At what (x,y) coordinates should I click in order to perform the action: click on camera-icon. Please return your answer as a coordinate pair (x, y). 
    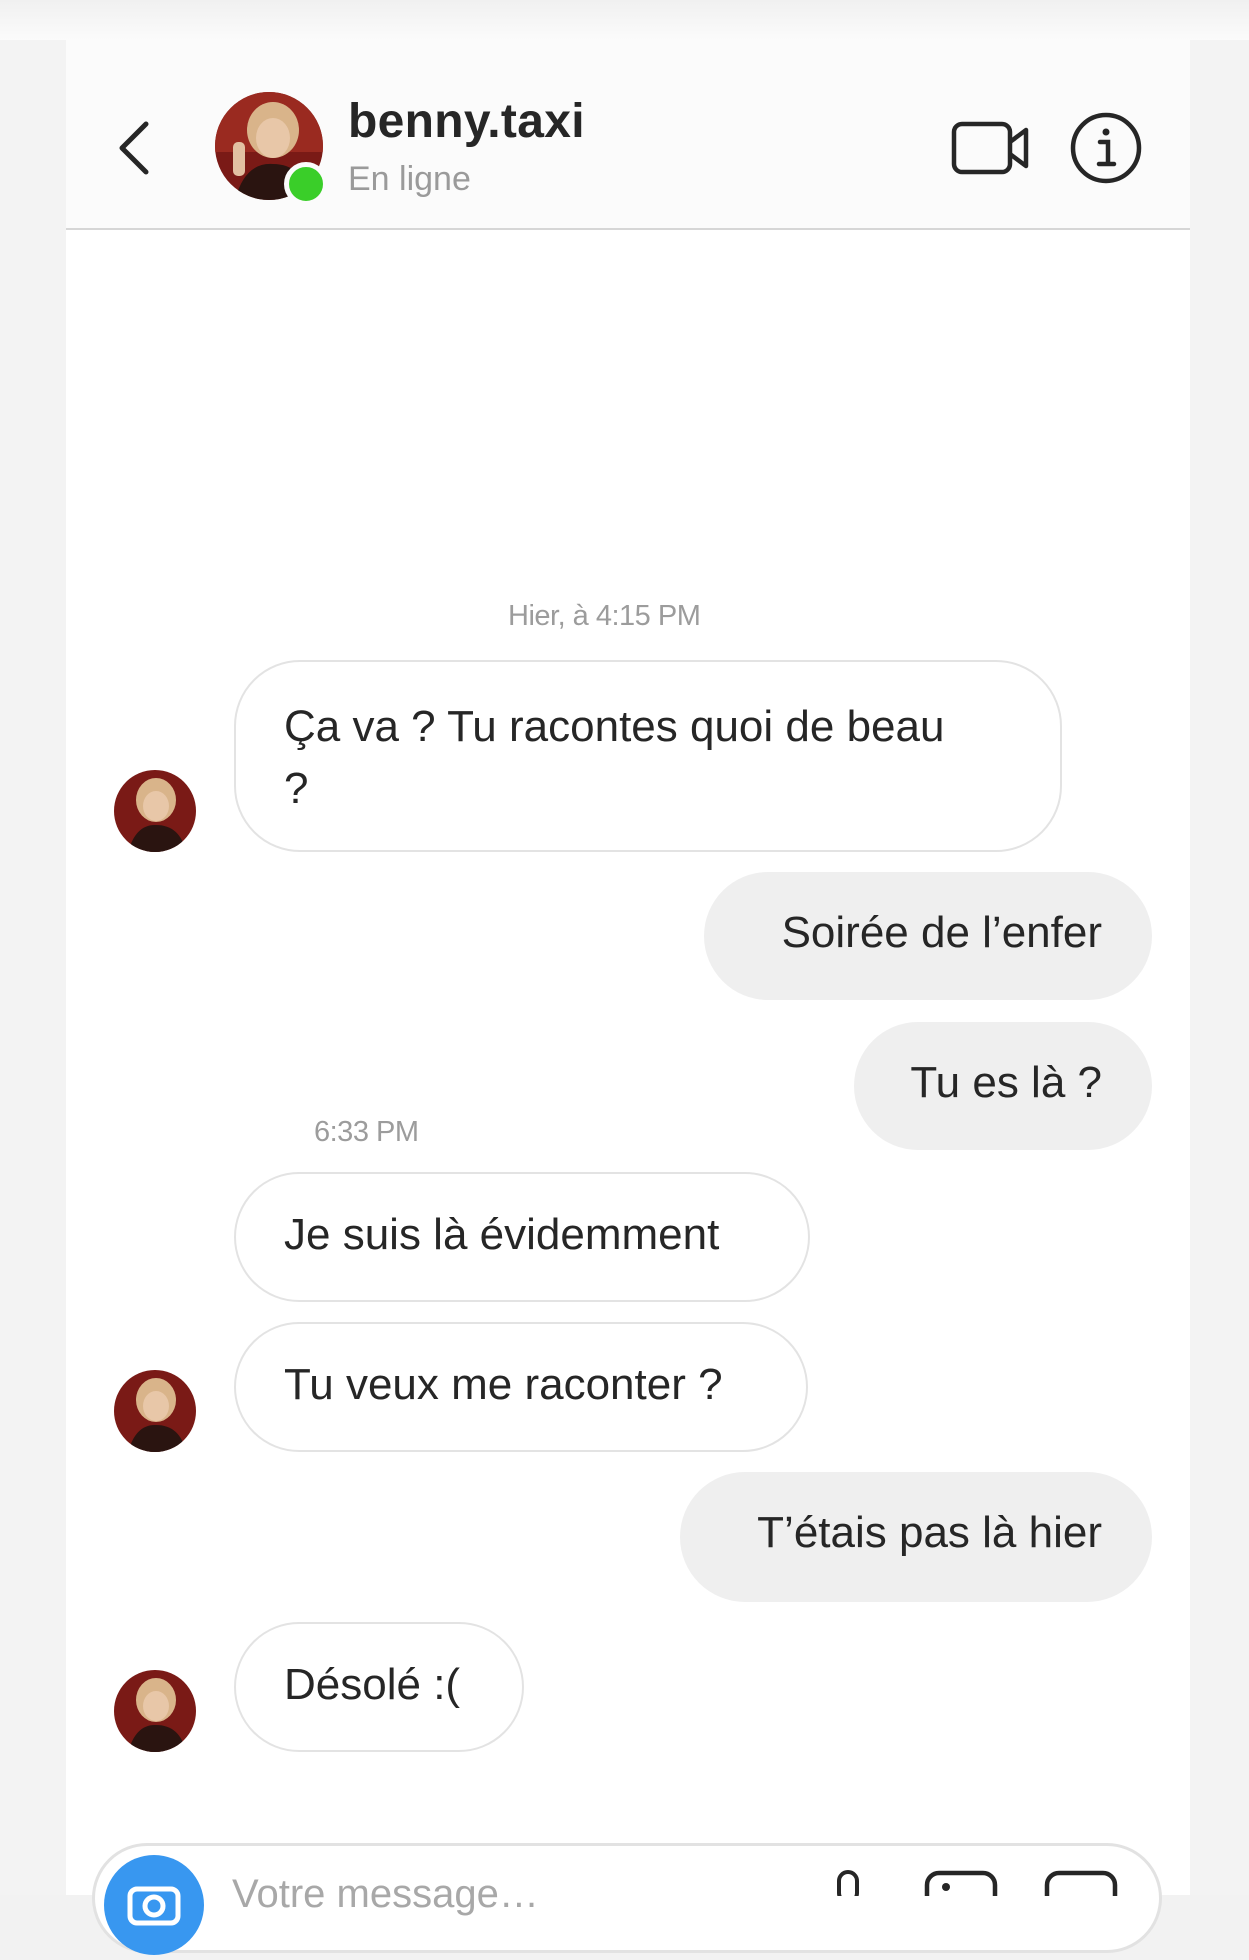
    Looking at the image, I should click on (154, 1906).